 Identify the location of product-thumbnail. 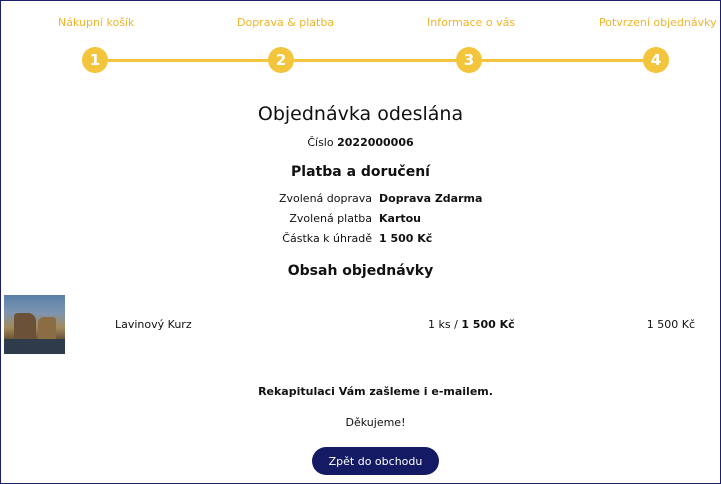
(34, 324).